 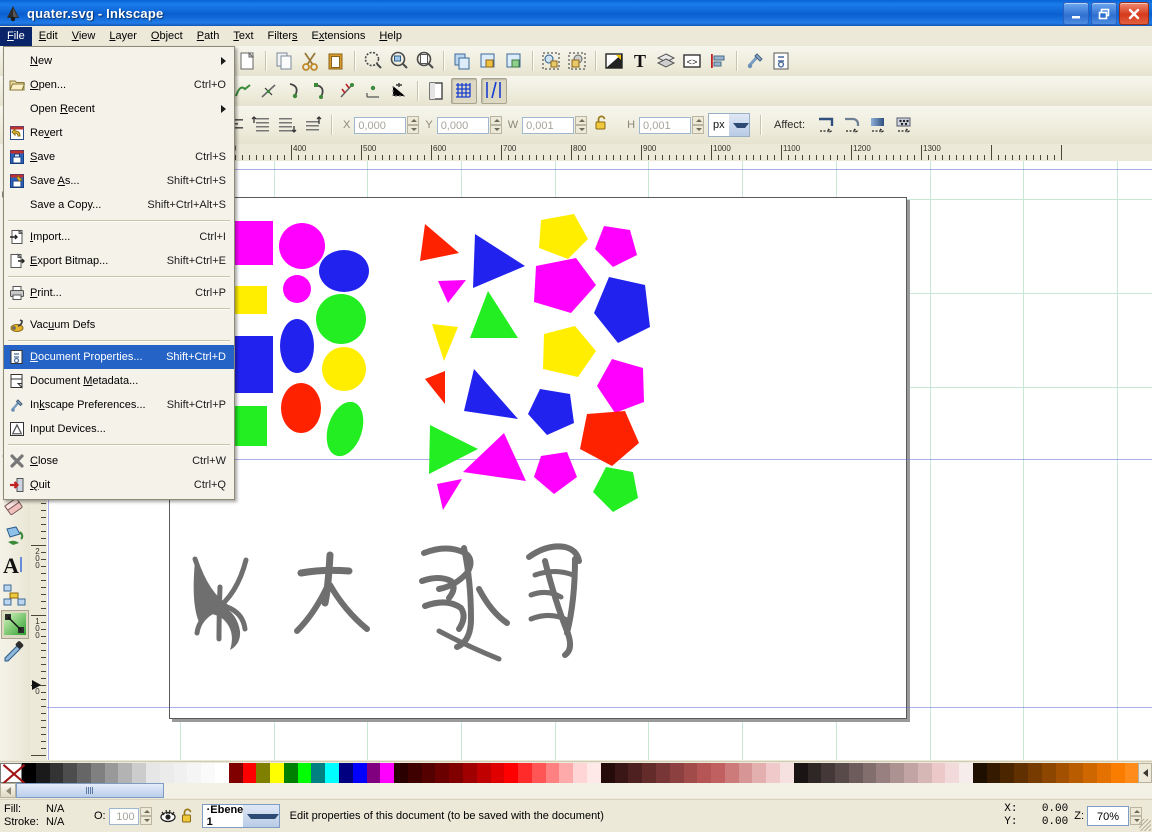 I want to click on menu-edit: Edit, so click(x=48, y=36).